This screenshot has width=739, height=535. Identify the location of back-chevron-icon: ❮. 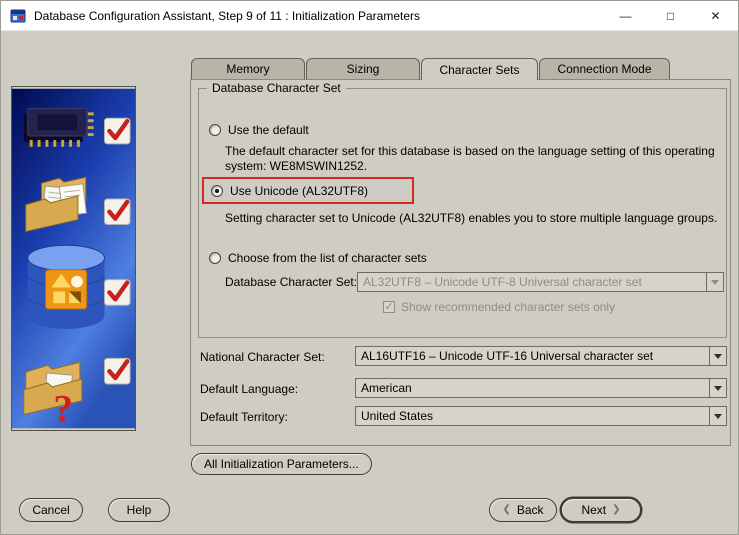
(506, 509).